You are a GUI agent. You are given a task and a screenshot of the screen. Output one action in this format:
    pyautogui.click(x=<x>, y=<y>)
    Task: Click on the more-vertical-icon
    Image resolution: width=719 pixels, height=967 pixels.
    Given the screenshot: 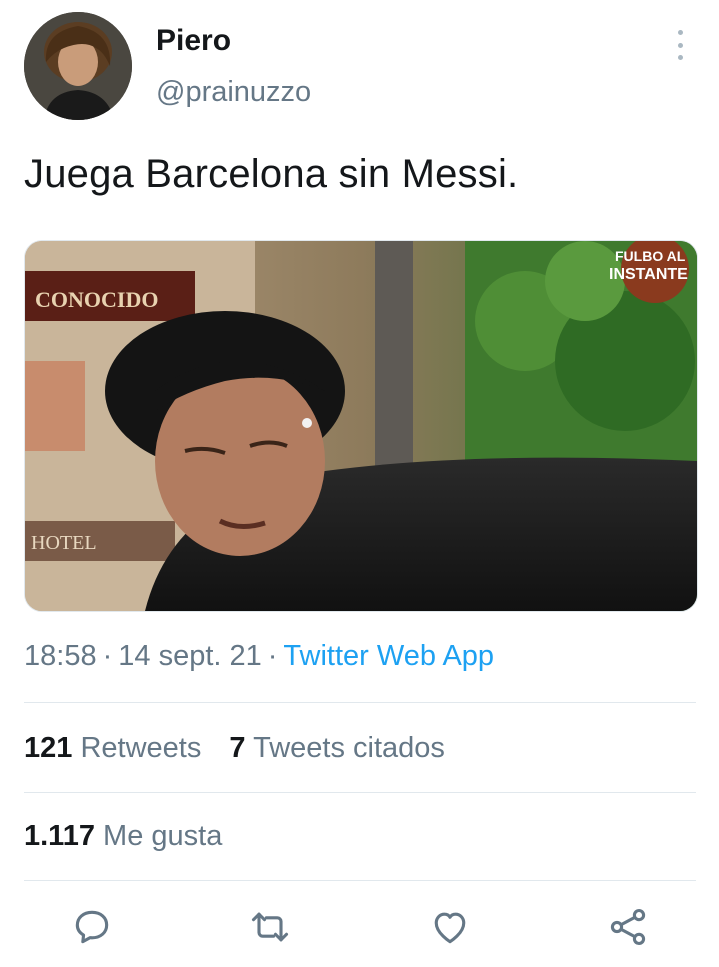 What is the action you would take?
    pyautogui.click(x=680, y=45)
    